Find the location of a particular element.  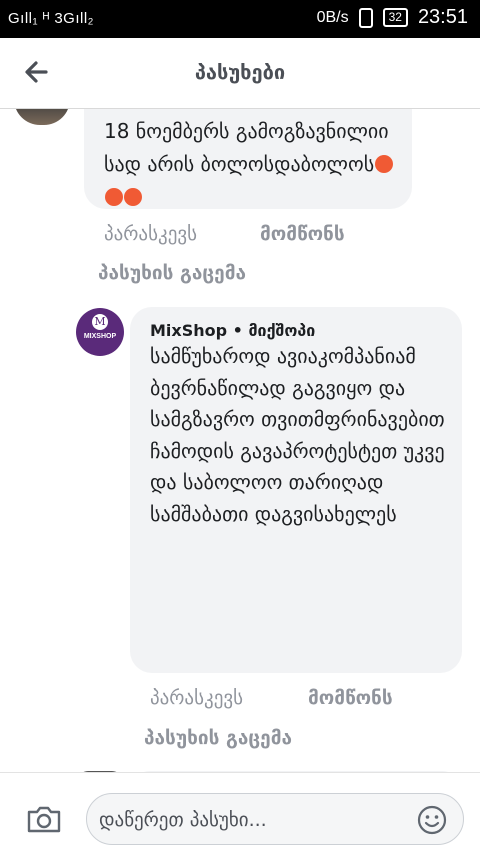

reply-composer is located at coordinates (240, 813).